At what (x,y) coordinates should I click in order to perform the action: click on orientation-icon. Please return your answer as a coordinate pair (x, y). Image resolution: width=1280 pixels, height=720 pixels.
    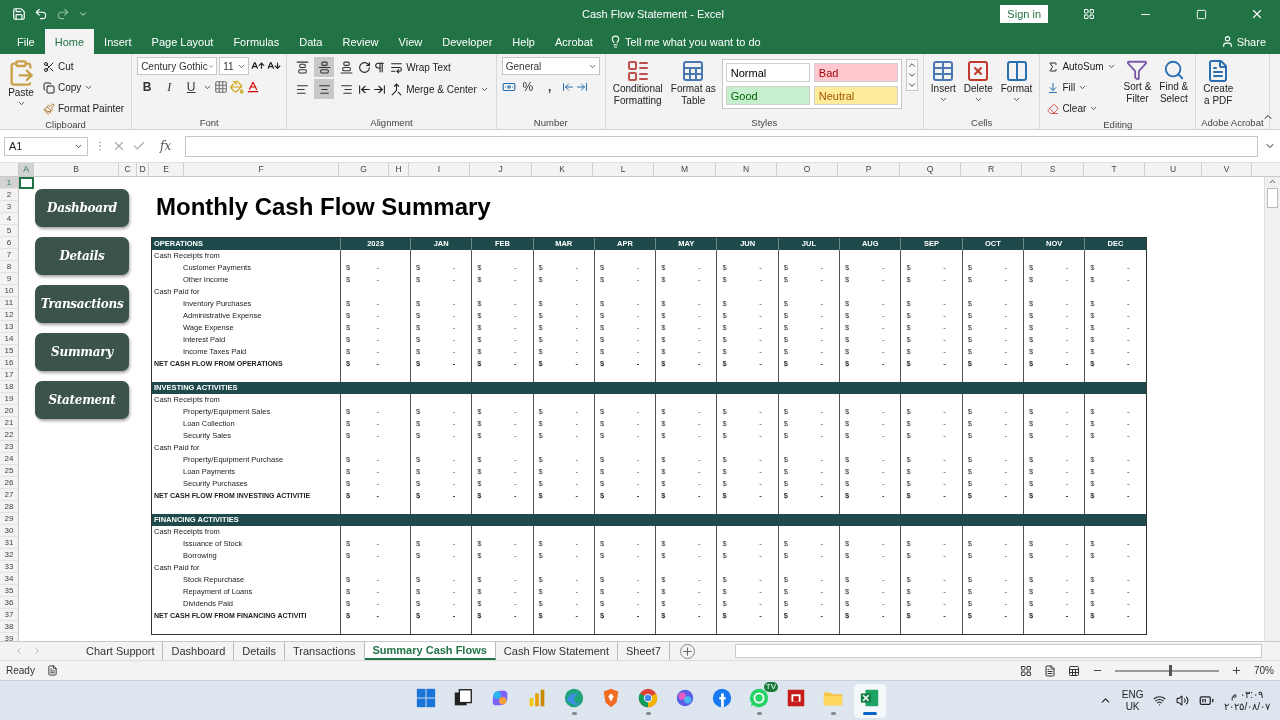
    Looking at the image, I should click on (365, 67).